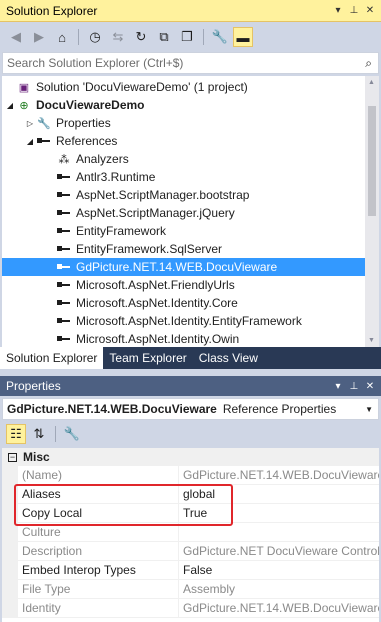  What do you see at coordinates (190, 63) in the screenshot?
I see `search-input: Search Solution Explorer (Ctrl+$) ⌕` at bounding box center [190, 63].